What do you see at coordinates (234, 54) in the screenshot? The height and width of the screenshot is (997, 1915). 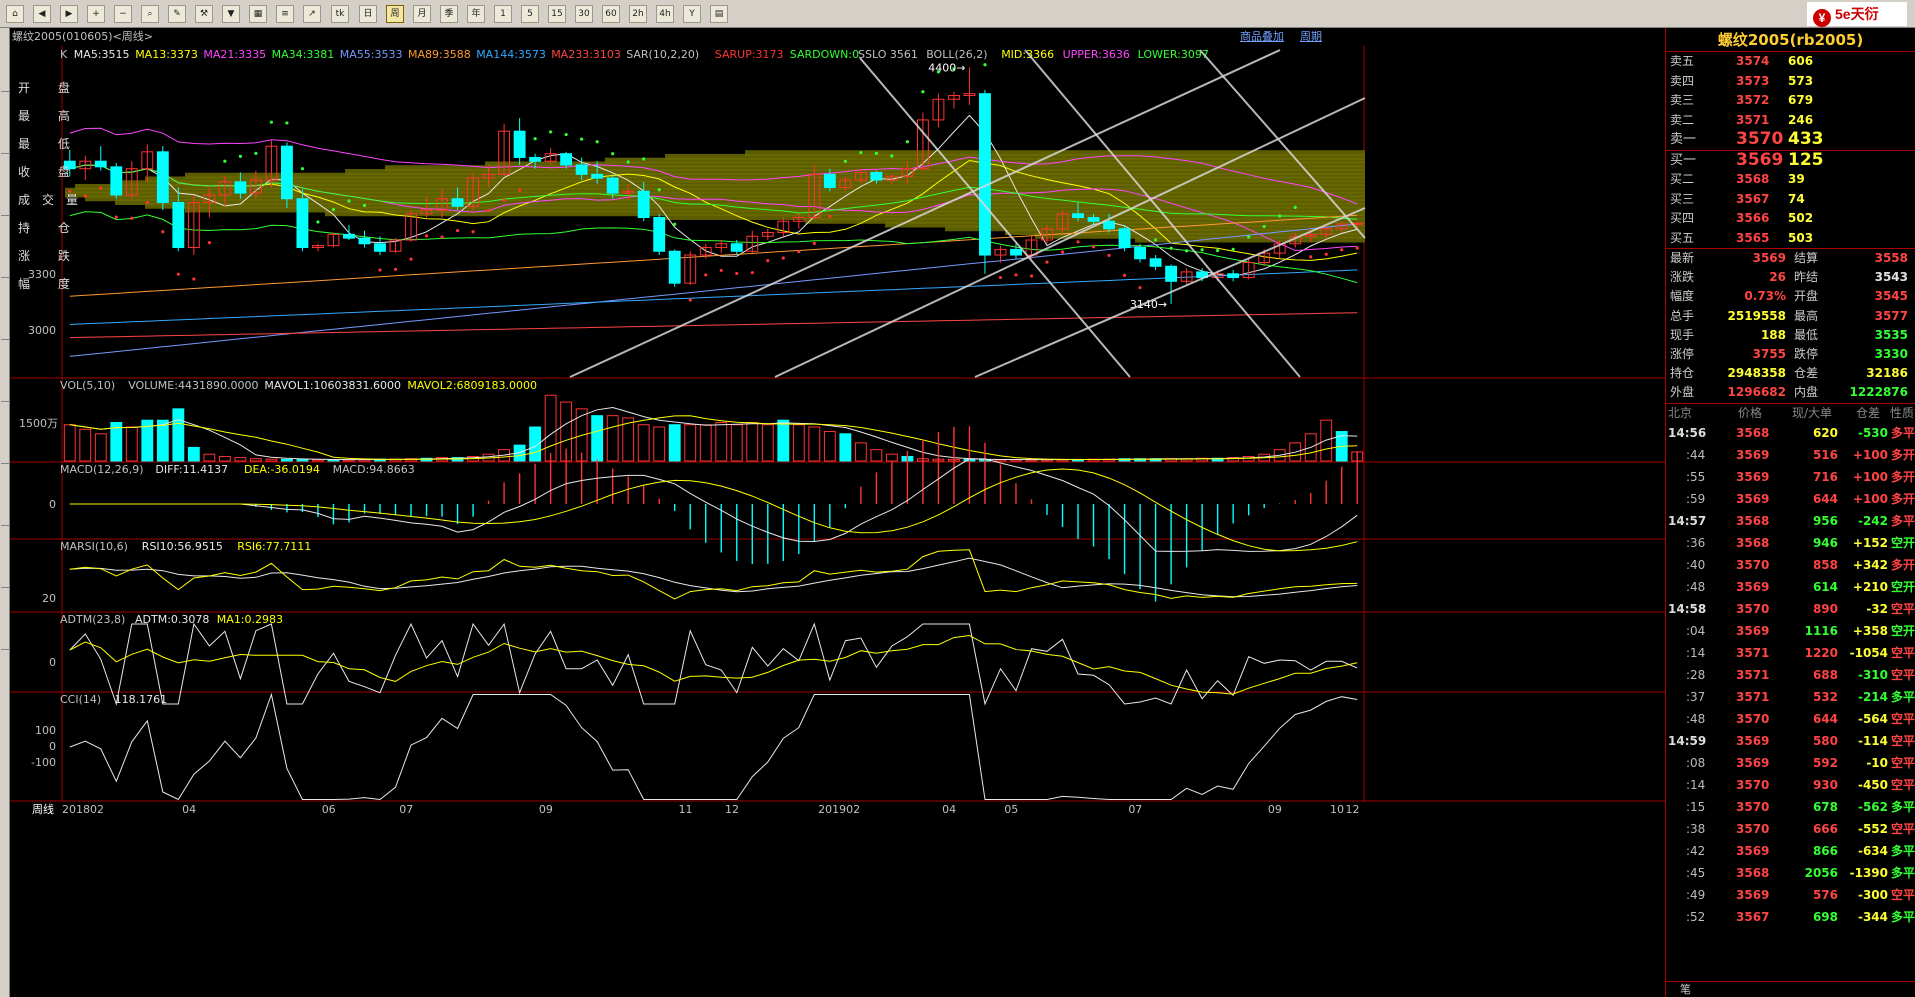 I see `ma-legend-3: MA21:3335` at bounding box center [234, 54].